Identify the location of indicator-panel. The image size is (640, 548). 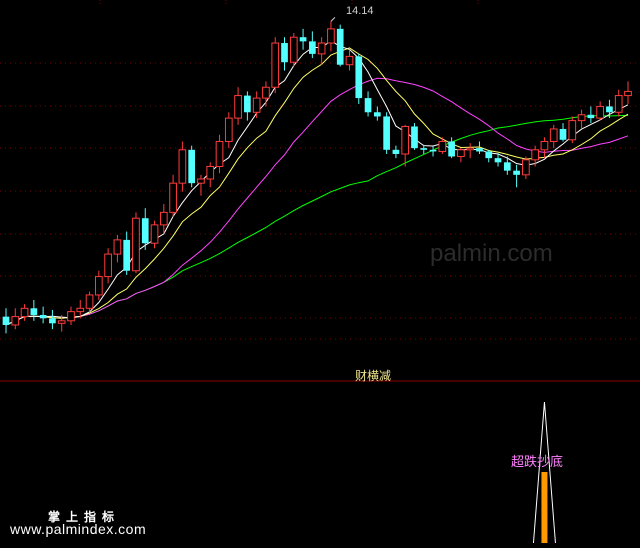
(544, 472).